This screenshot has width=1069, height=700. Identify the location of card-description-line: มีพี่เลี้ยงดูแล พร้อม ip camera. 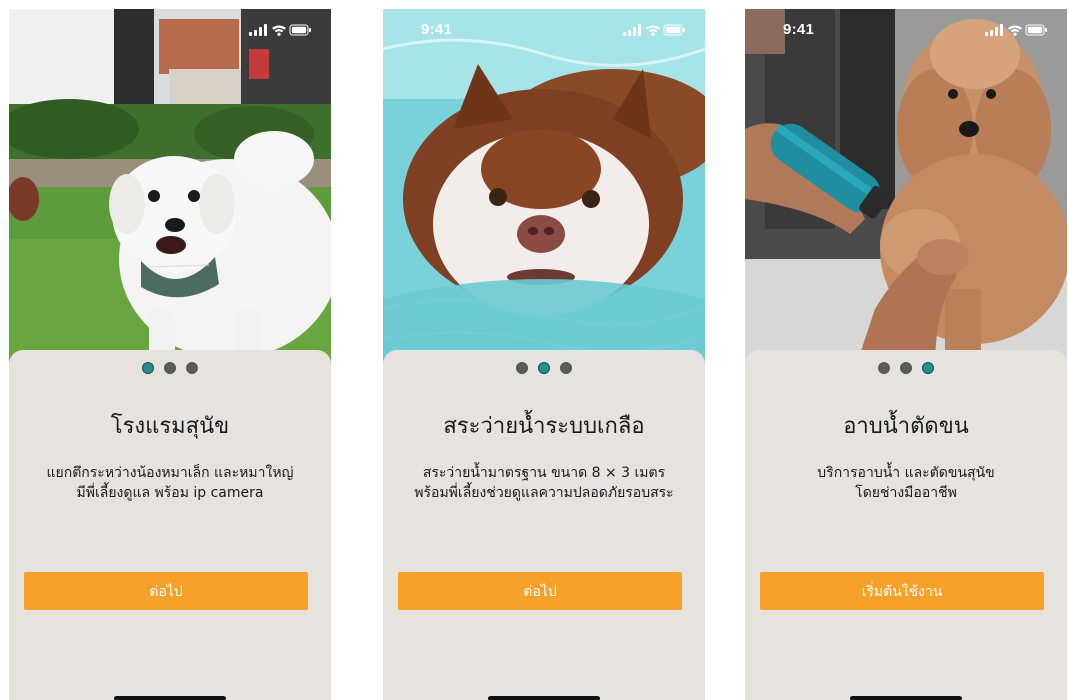
(170, 493).